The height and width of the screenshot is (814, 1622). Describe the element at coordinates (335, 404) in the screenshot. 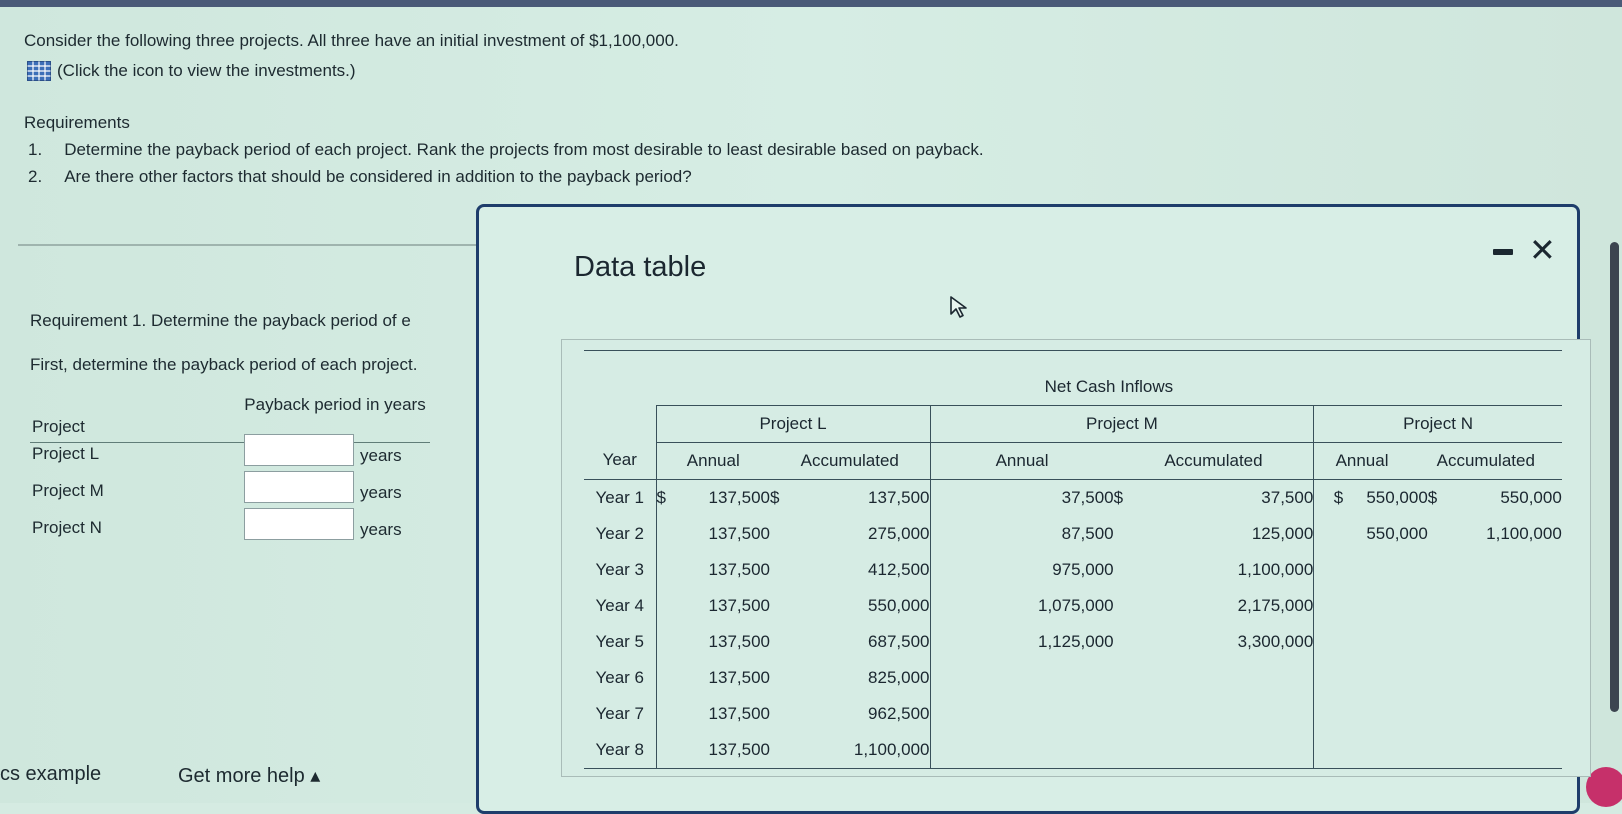

I see `payback-col-period: Payback period in years` at that location.